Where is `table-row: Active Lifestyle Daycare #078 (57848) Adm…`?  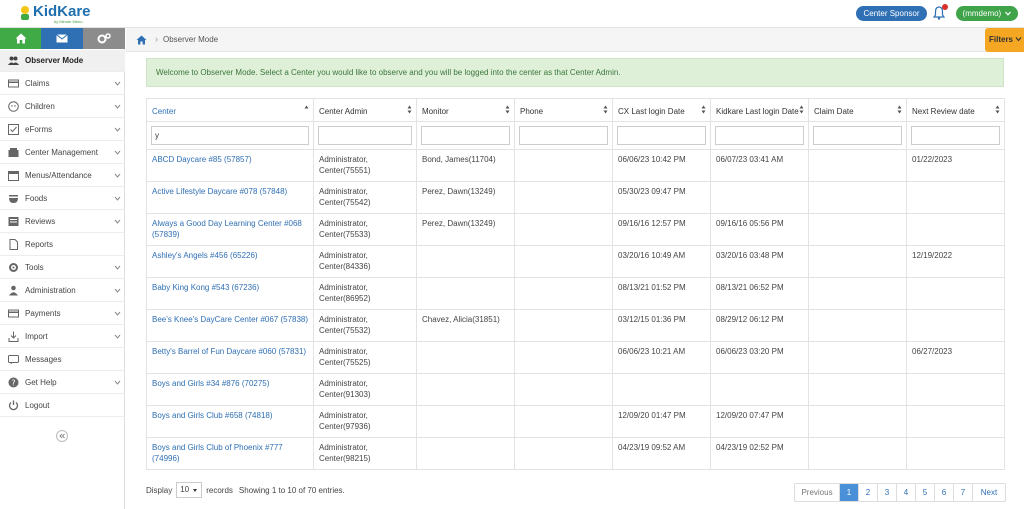
table-row: Active Lifestyle Daycare #078 (57848) Adm… is located at coordinates (575, 197).